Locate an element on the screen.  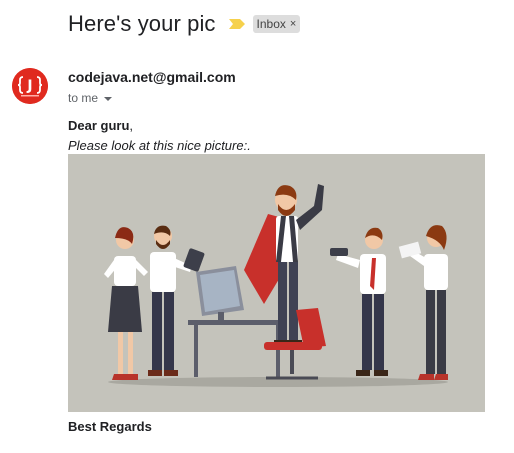
label-text: Inbox is located at coordinates (271, 24).